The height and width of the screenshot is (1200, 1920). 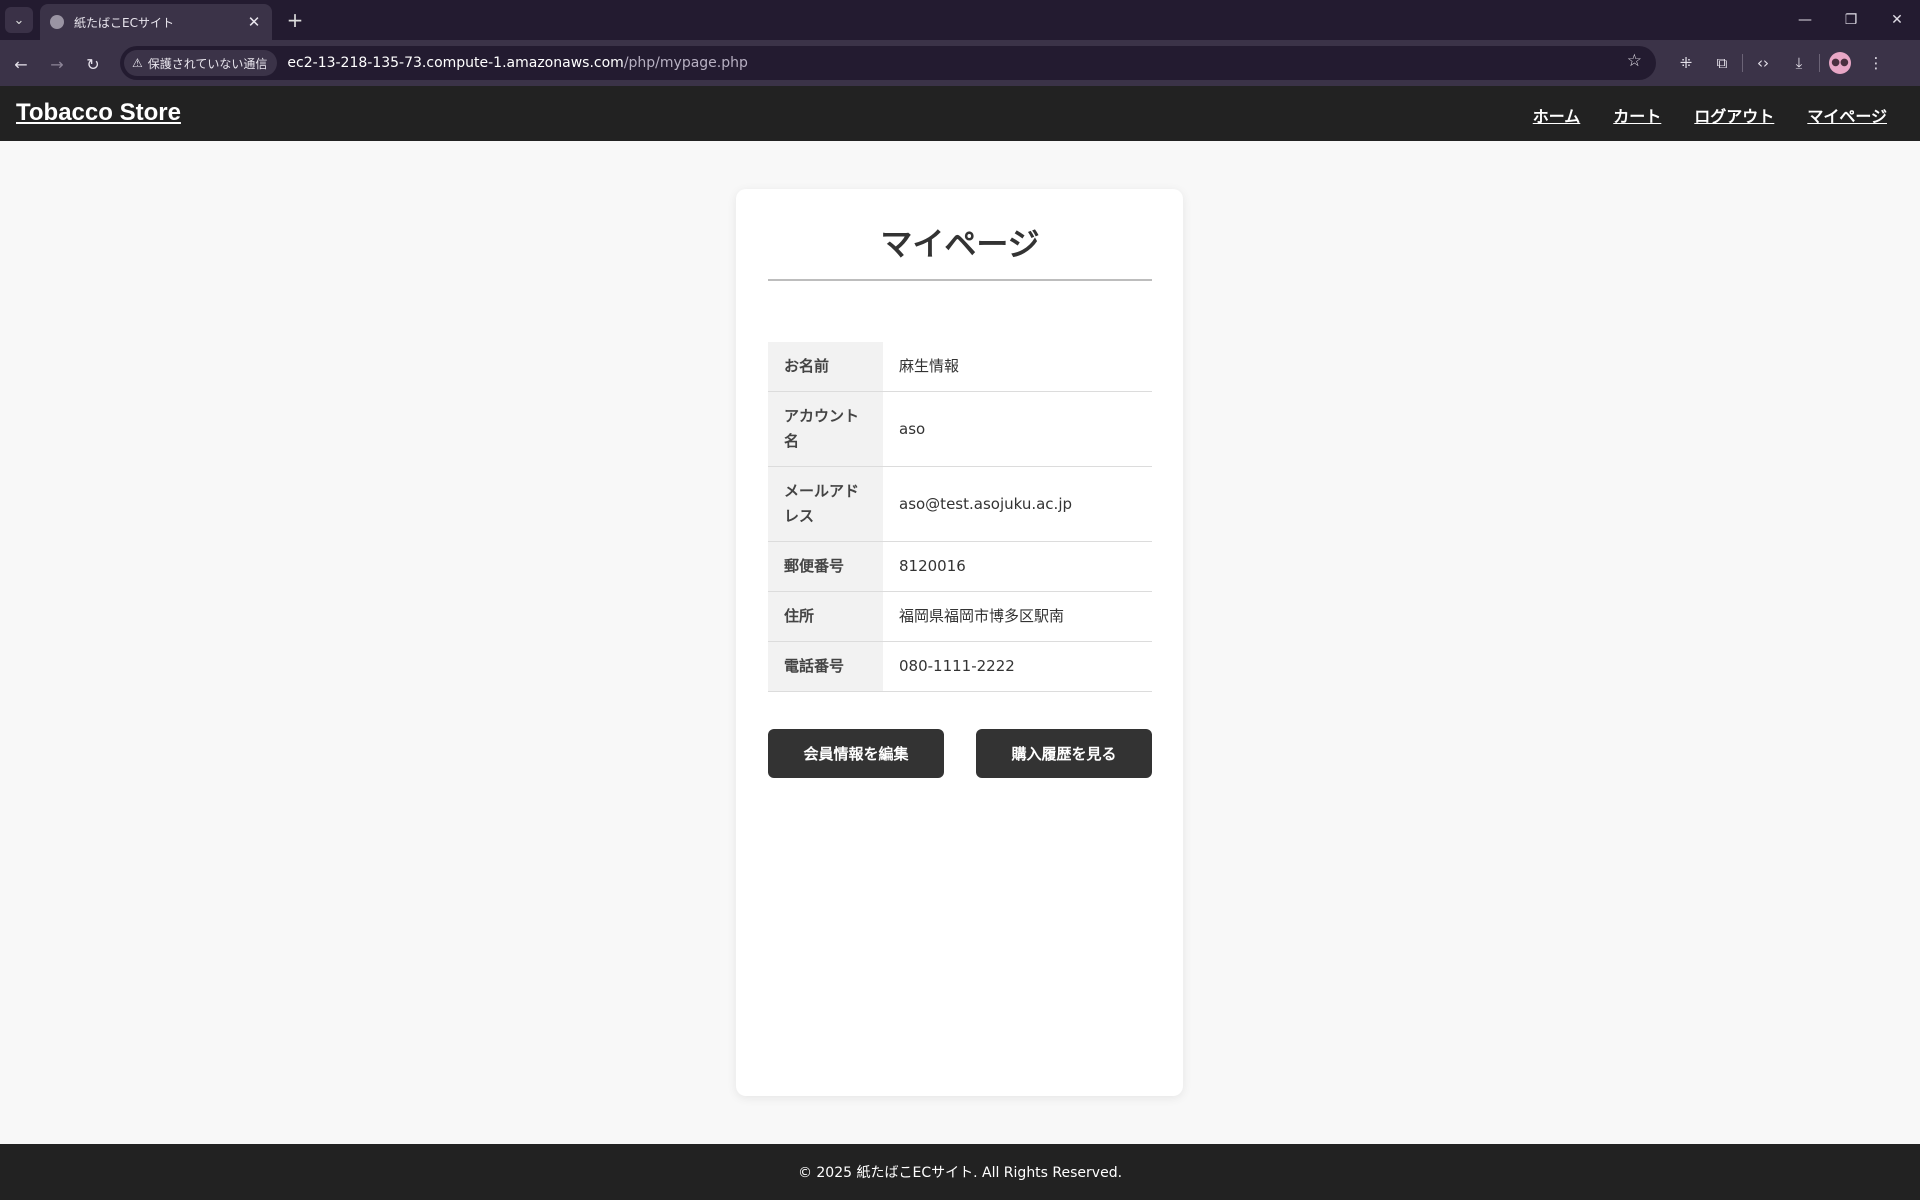 I want to click on table-row: メールアドレス aso@test.asojuku.ac.jp, so click(x=960, y=504).